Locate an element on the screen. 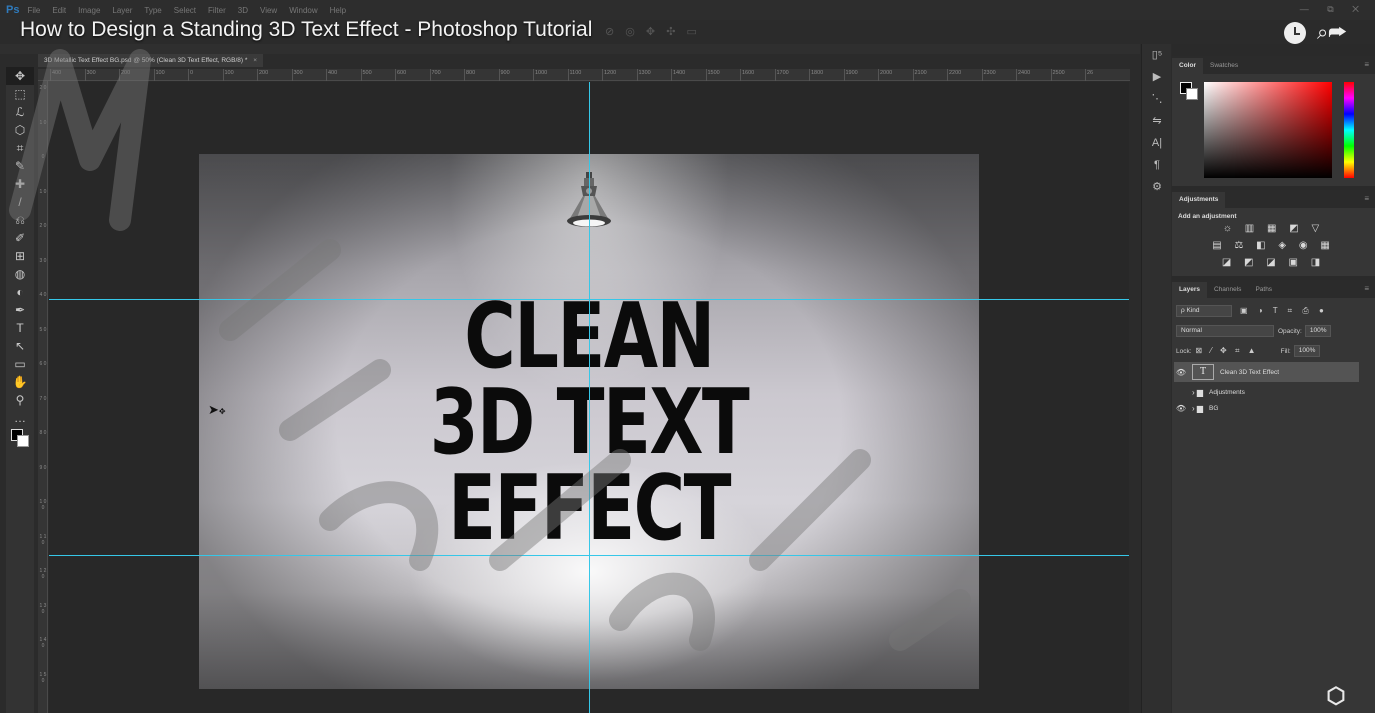  dock-icon-3: ⇋ is located at coordinates (1157, 121).